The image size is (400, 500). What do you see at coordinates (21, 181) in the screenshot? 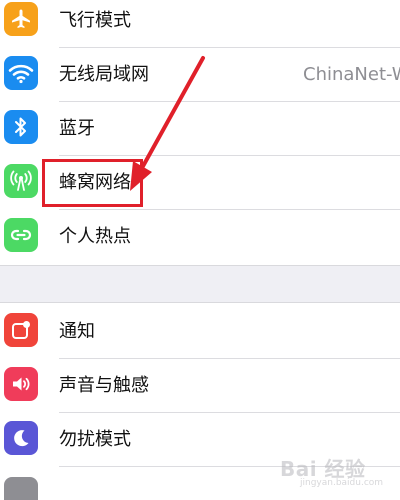
I see `cellular-antenna-icon` at bounding box center [21, 181].